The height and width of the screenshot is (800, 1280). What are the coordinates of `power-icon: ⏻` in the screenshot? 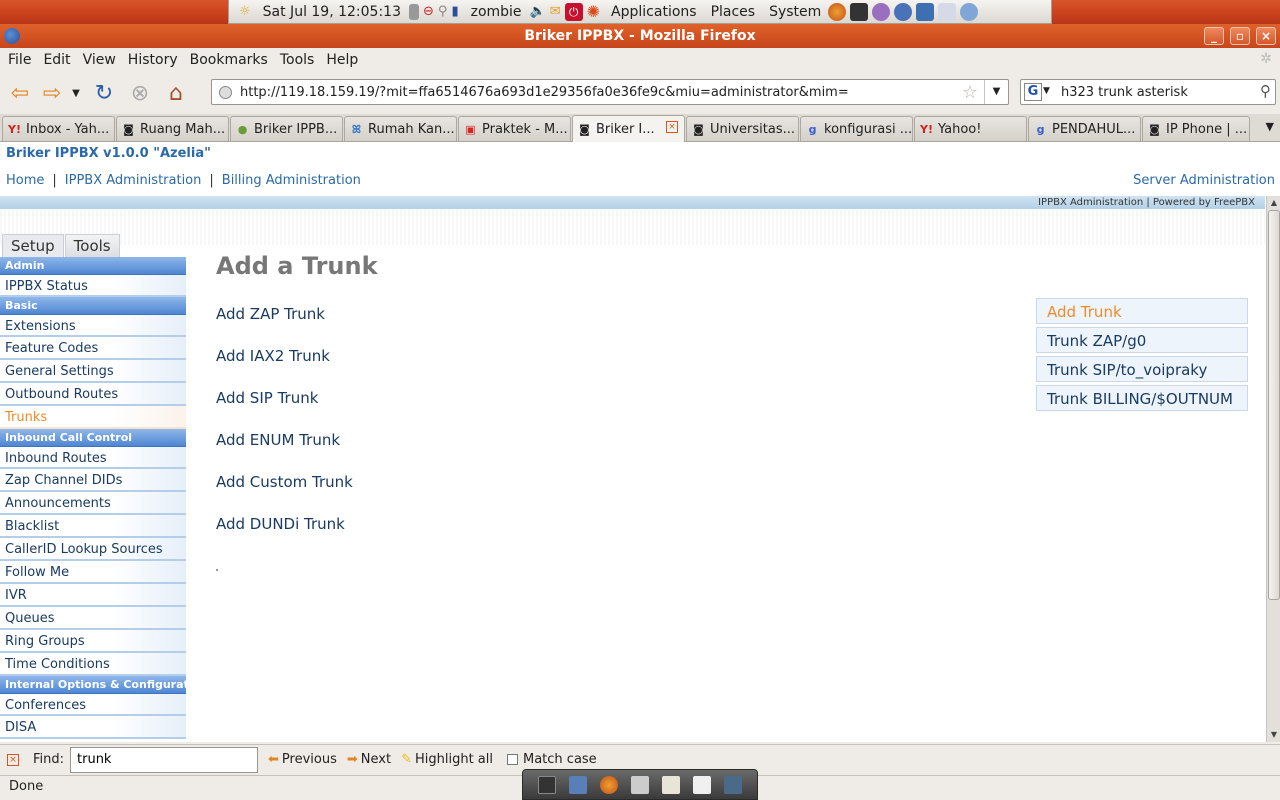 It's located at (573, 11).